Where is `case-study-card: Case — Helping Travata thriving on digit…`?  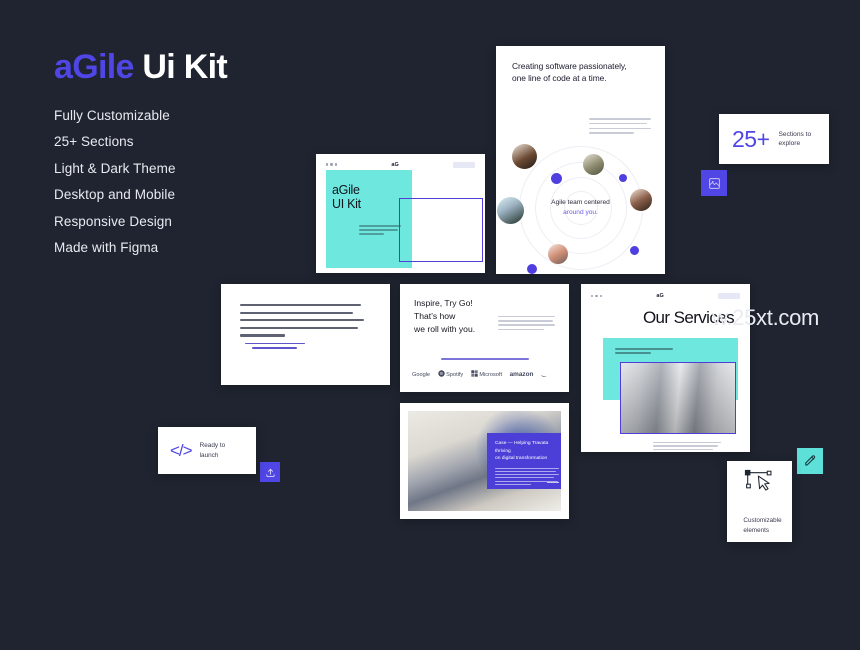 case-study-card: Case — Helping Travata thriving on digit… is located at coordinates (484, 461).